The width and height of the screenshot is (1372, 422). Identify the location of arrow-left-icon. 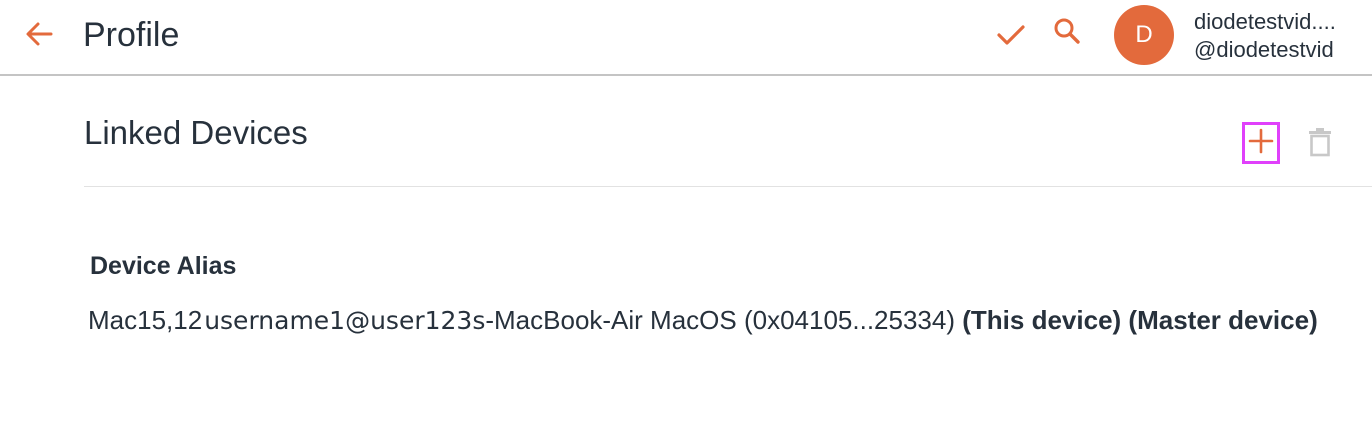
(39, 36).